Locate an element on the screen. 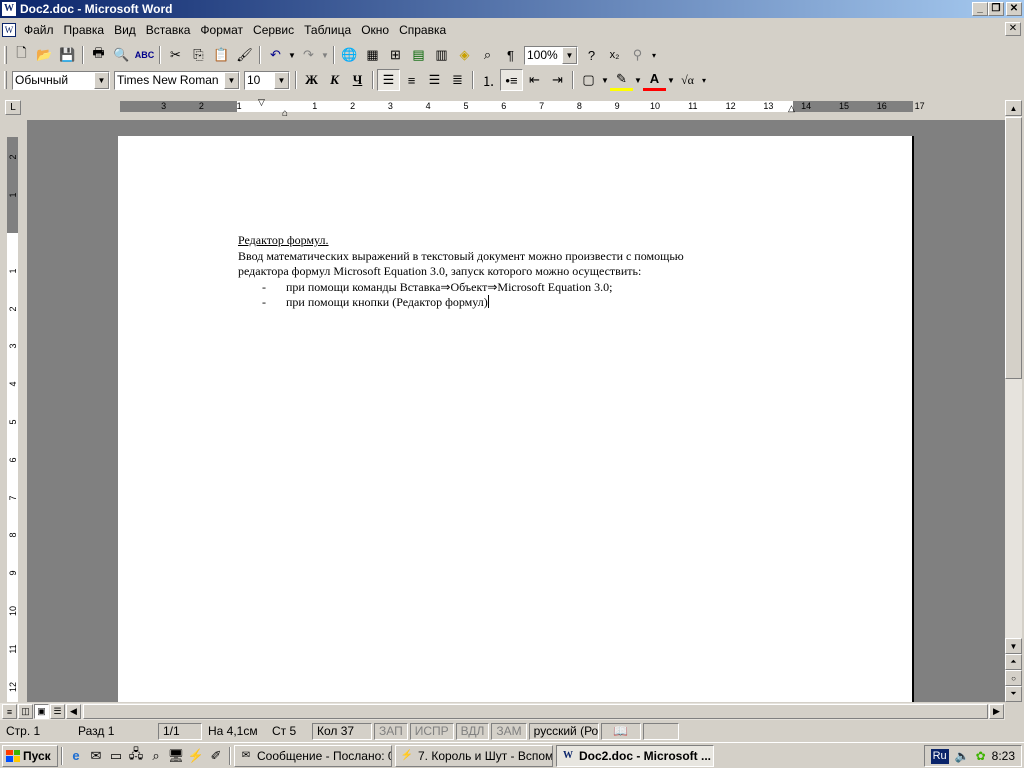 Image resolution: width=1024 pixels, height=768 pixels. browse-object-icon: ○ is located at coordinates (1013, 678).